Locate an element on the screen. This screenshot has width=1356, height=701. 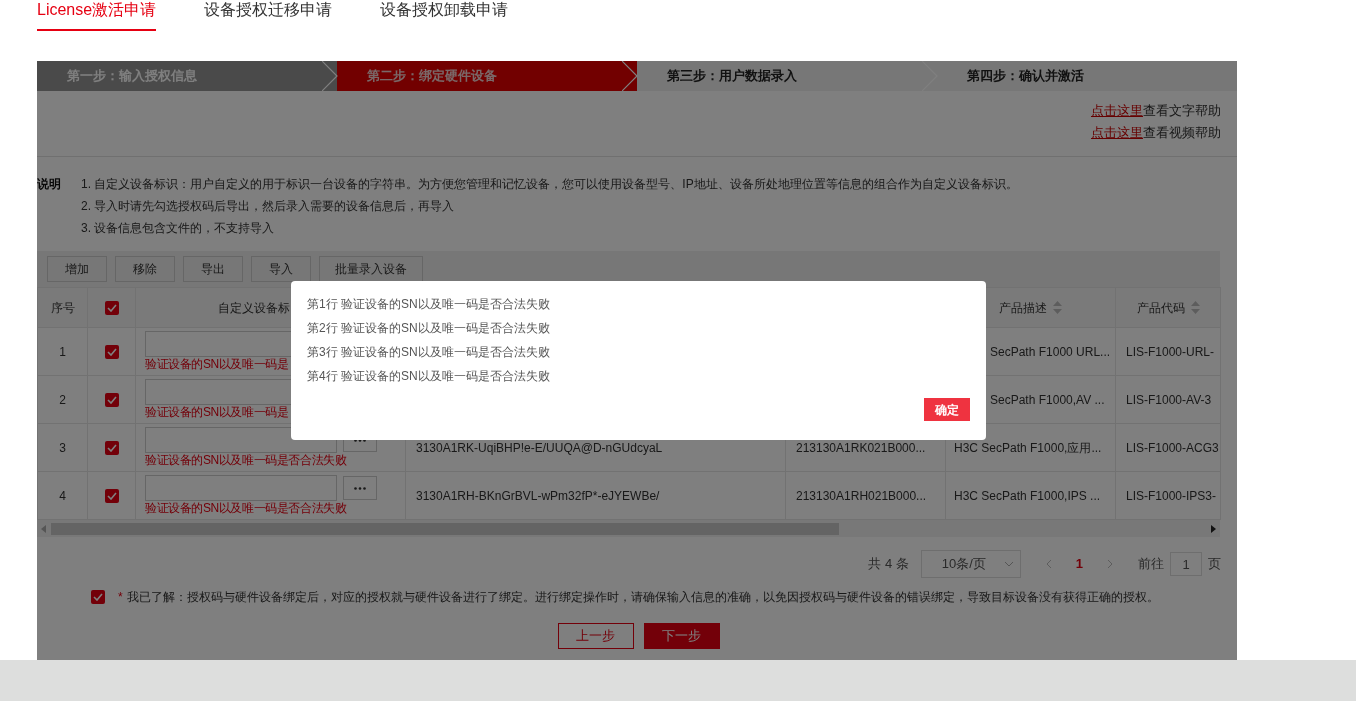
table-cell-text: 2 is located at coordinates (62, 400).